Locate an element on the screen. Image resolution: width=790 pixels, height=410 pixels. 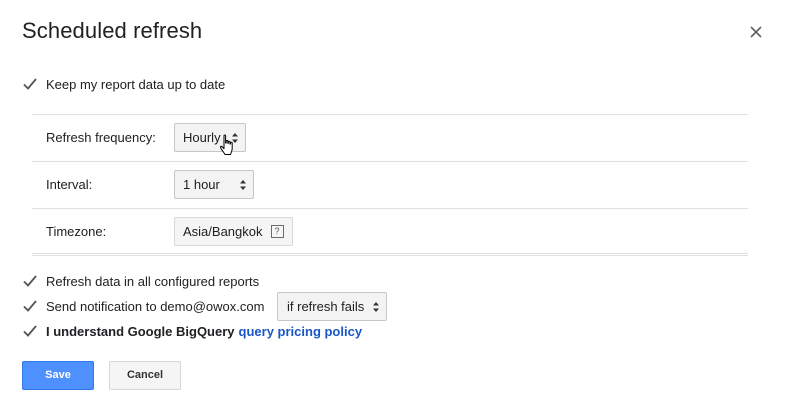
pricing-label: I understand Google BigQuery is located at coordinates (140, 331).